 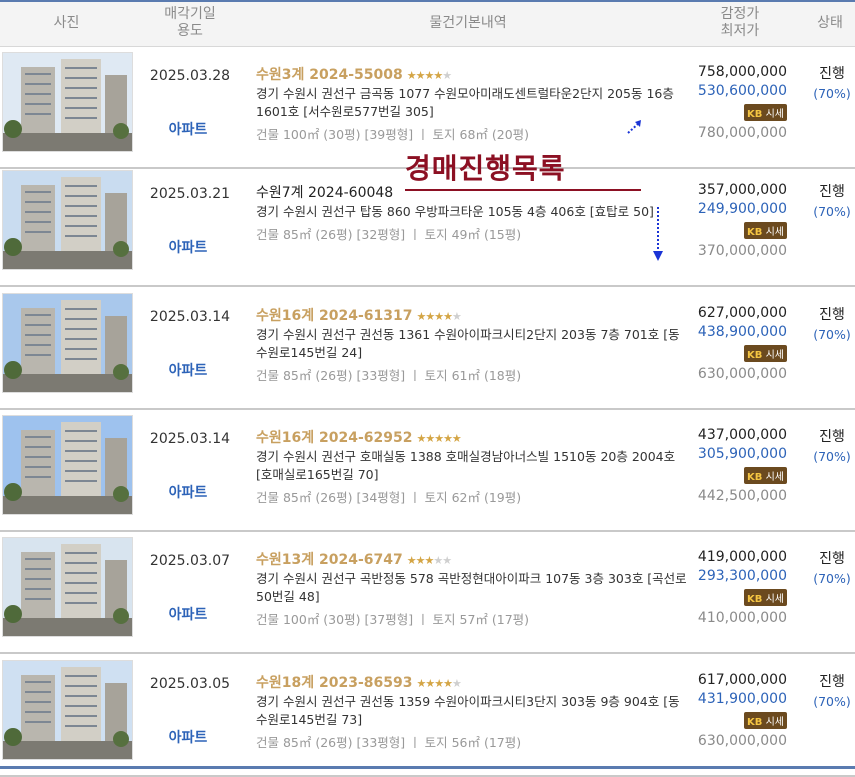 I want to click on property-area: 건물 85㎡ (26평) [32평형] ㅣ 토지 49㎡ (15평), so click(x=389, y=234).